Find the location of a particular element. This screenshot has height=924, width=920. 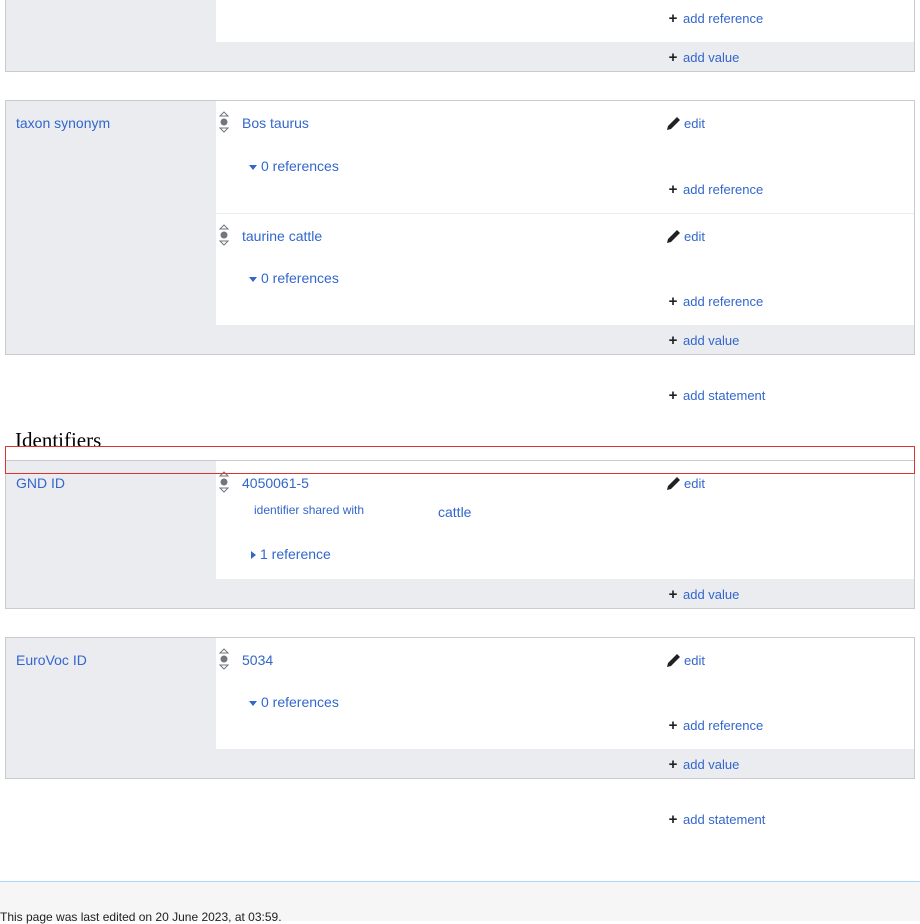

statement-value: 4050061-5 is located at coordinates (275, 483).